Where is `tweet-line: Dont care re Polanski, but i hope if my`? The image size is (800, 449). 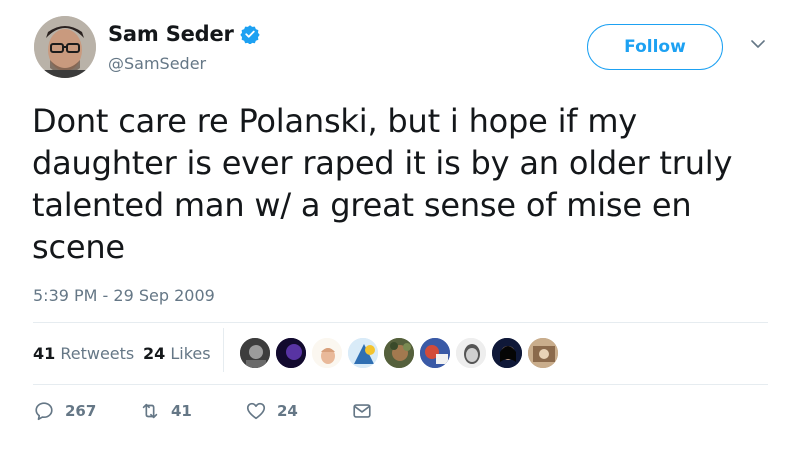
tweet-line: Dont care re Polanski, but i hope if my is located at coordinates (335, 121).